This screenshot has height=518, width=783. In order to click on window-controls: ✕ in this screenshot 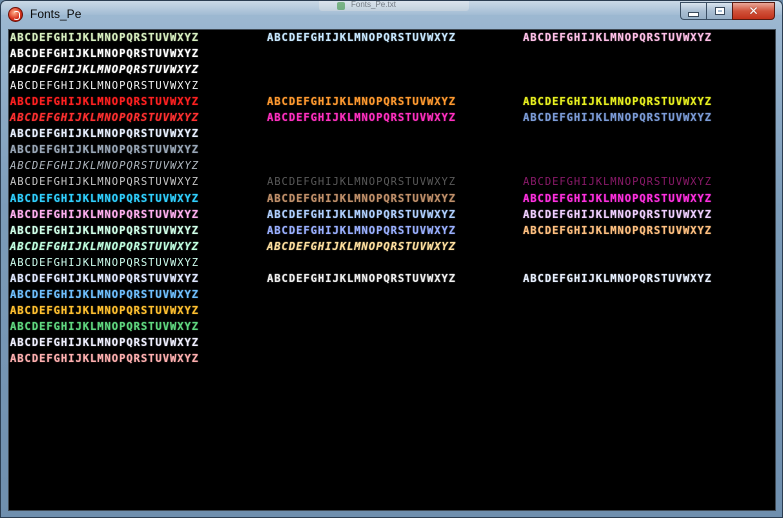, I will do `click(727, 11)`.